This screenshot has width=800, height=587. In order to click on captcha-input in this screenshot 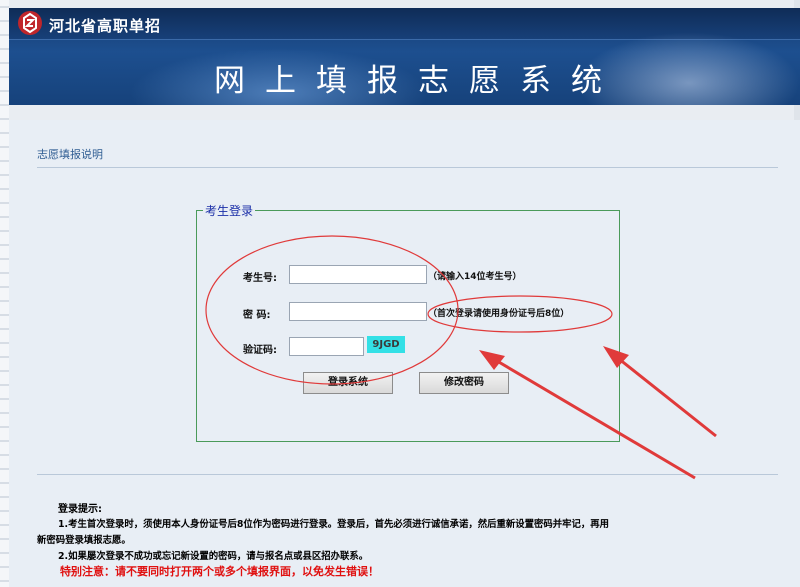, I will do `click(326, 346)`.